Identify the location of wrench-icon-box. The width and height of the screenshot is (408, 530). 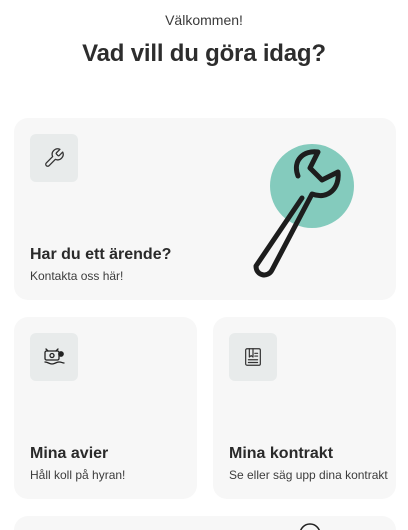
(54, 158).